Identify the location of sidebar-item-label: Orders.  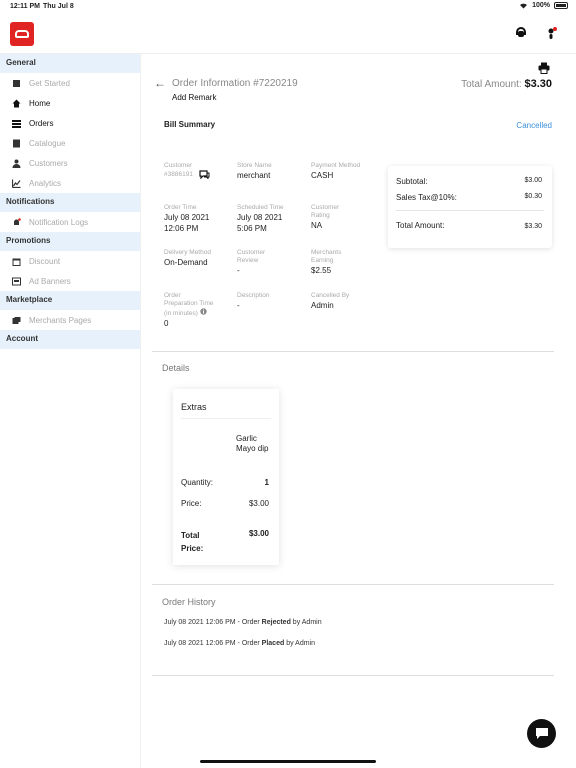
(41, 123).